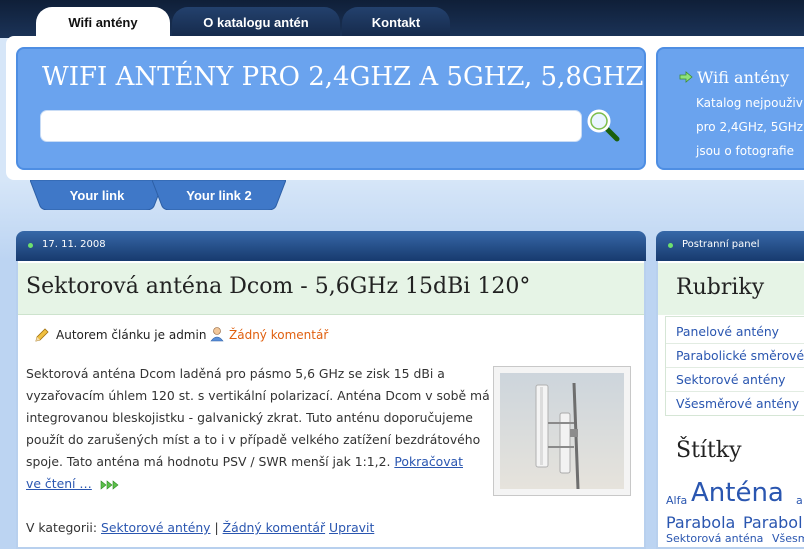 This screenshot has height=549, width=804. I want to click on tab-wifi-anteny: Wifi antény, so click(103, 22).